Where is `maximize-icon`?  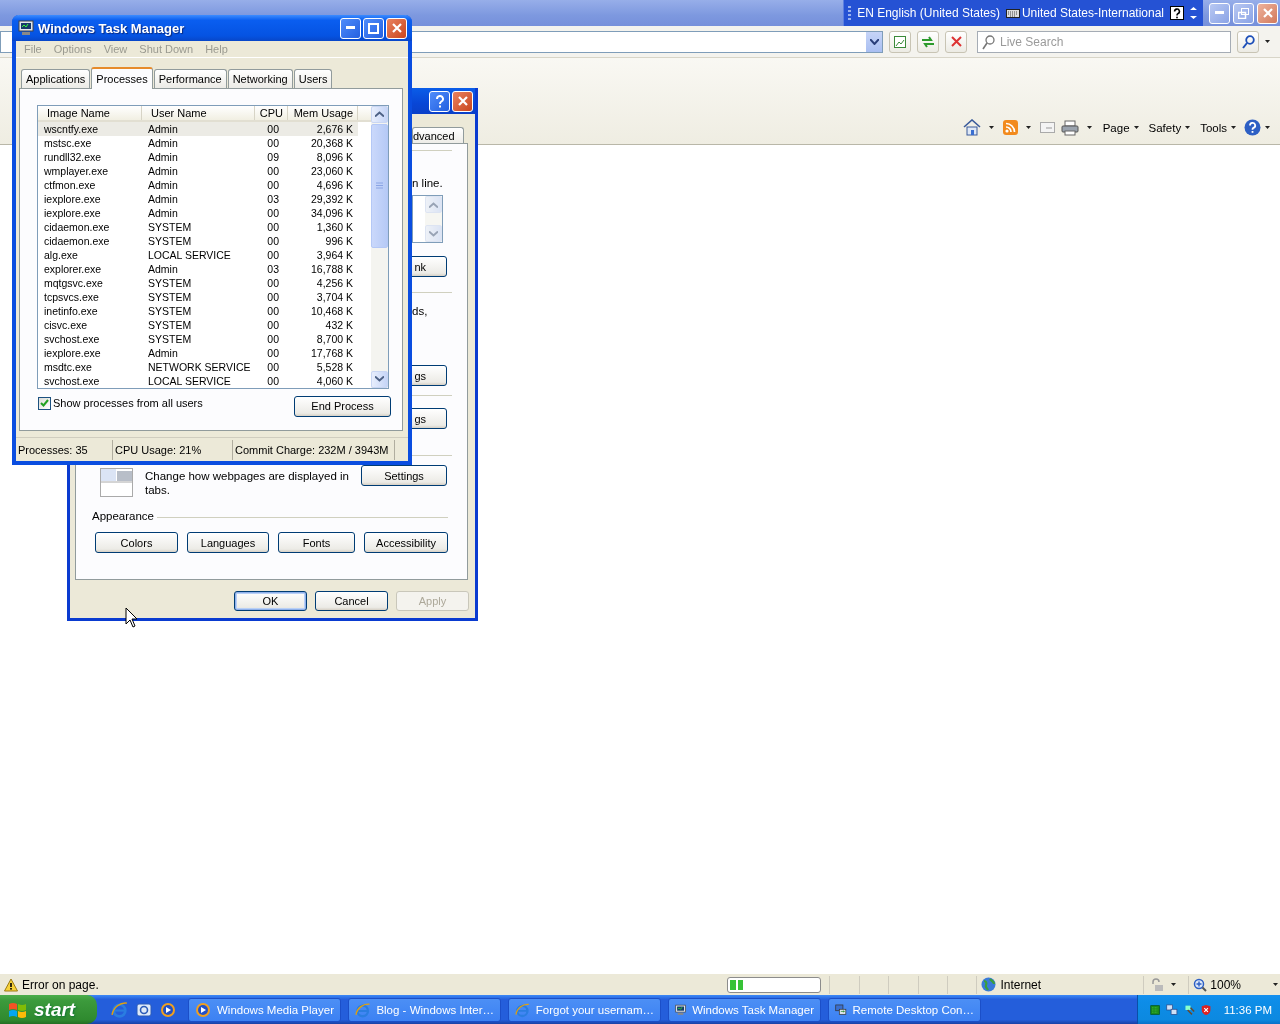 maximize-icon is located at coordinates (373, 28).